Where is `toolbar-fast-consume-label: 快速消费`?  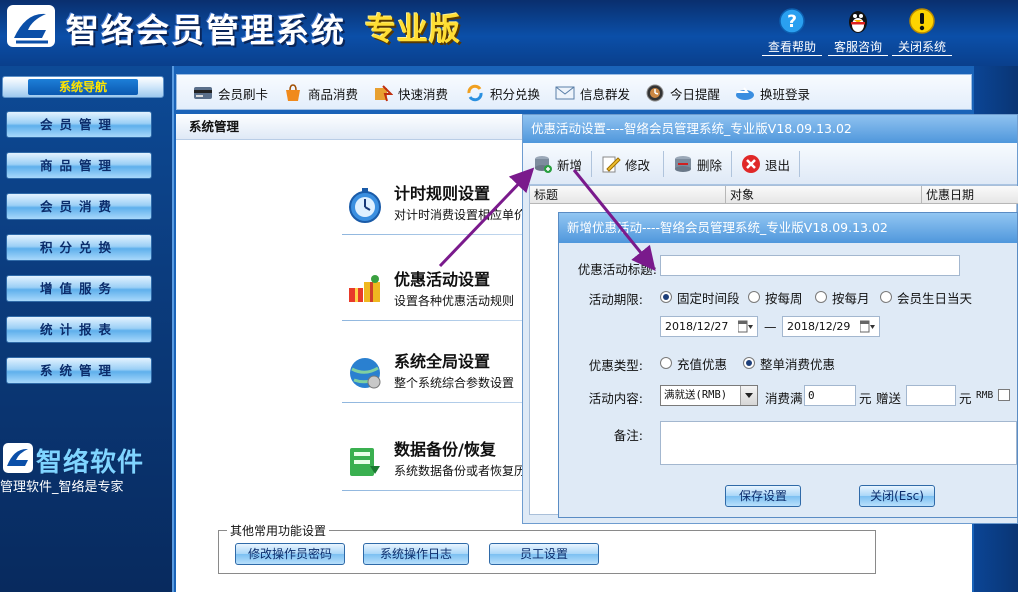
toolbar-fast-consume-label: 快速消费 is located at coordinates (423, 94).